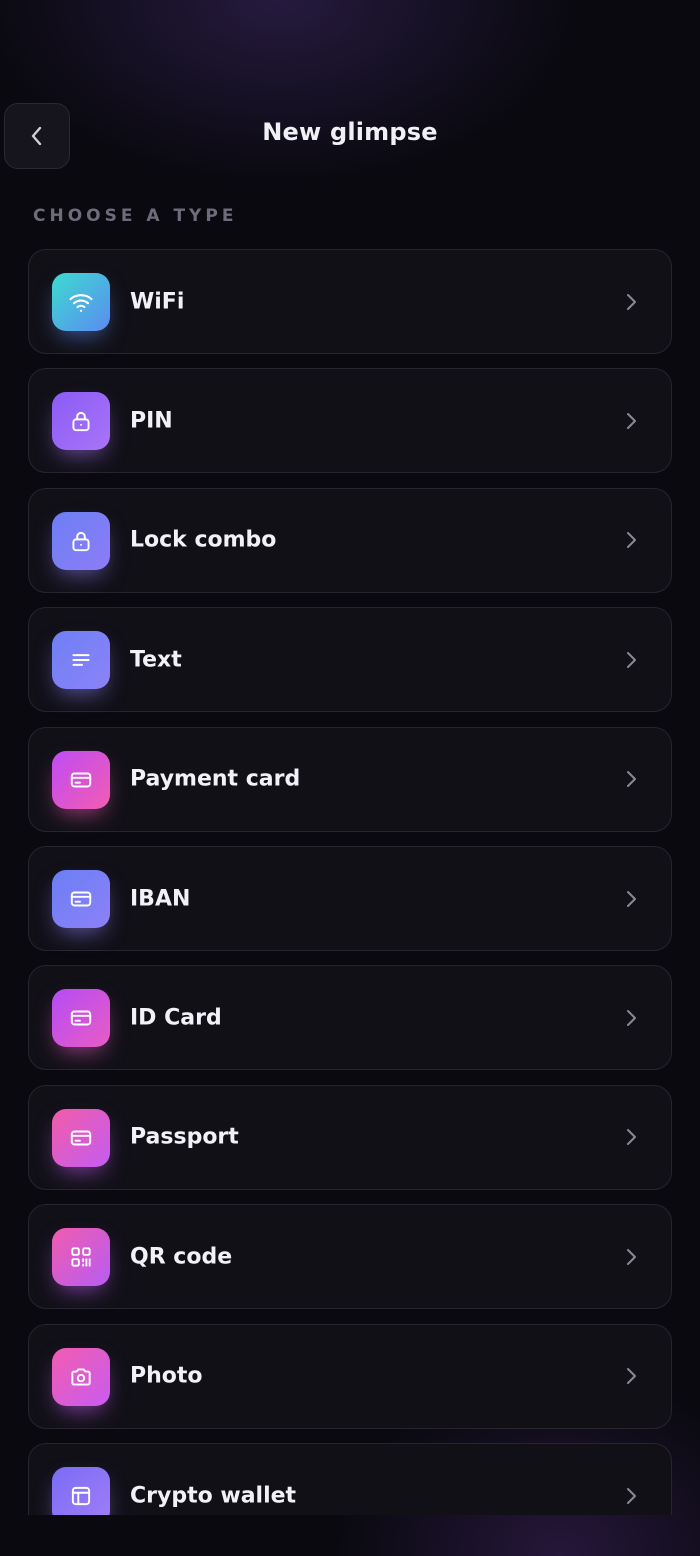 The image size is (700, 1556). What do you see at coordinates (176, 1018) in the screenshot?
I see `type-item-label: ID Card` at bounding box center [176, 1018].